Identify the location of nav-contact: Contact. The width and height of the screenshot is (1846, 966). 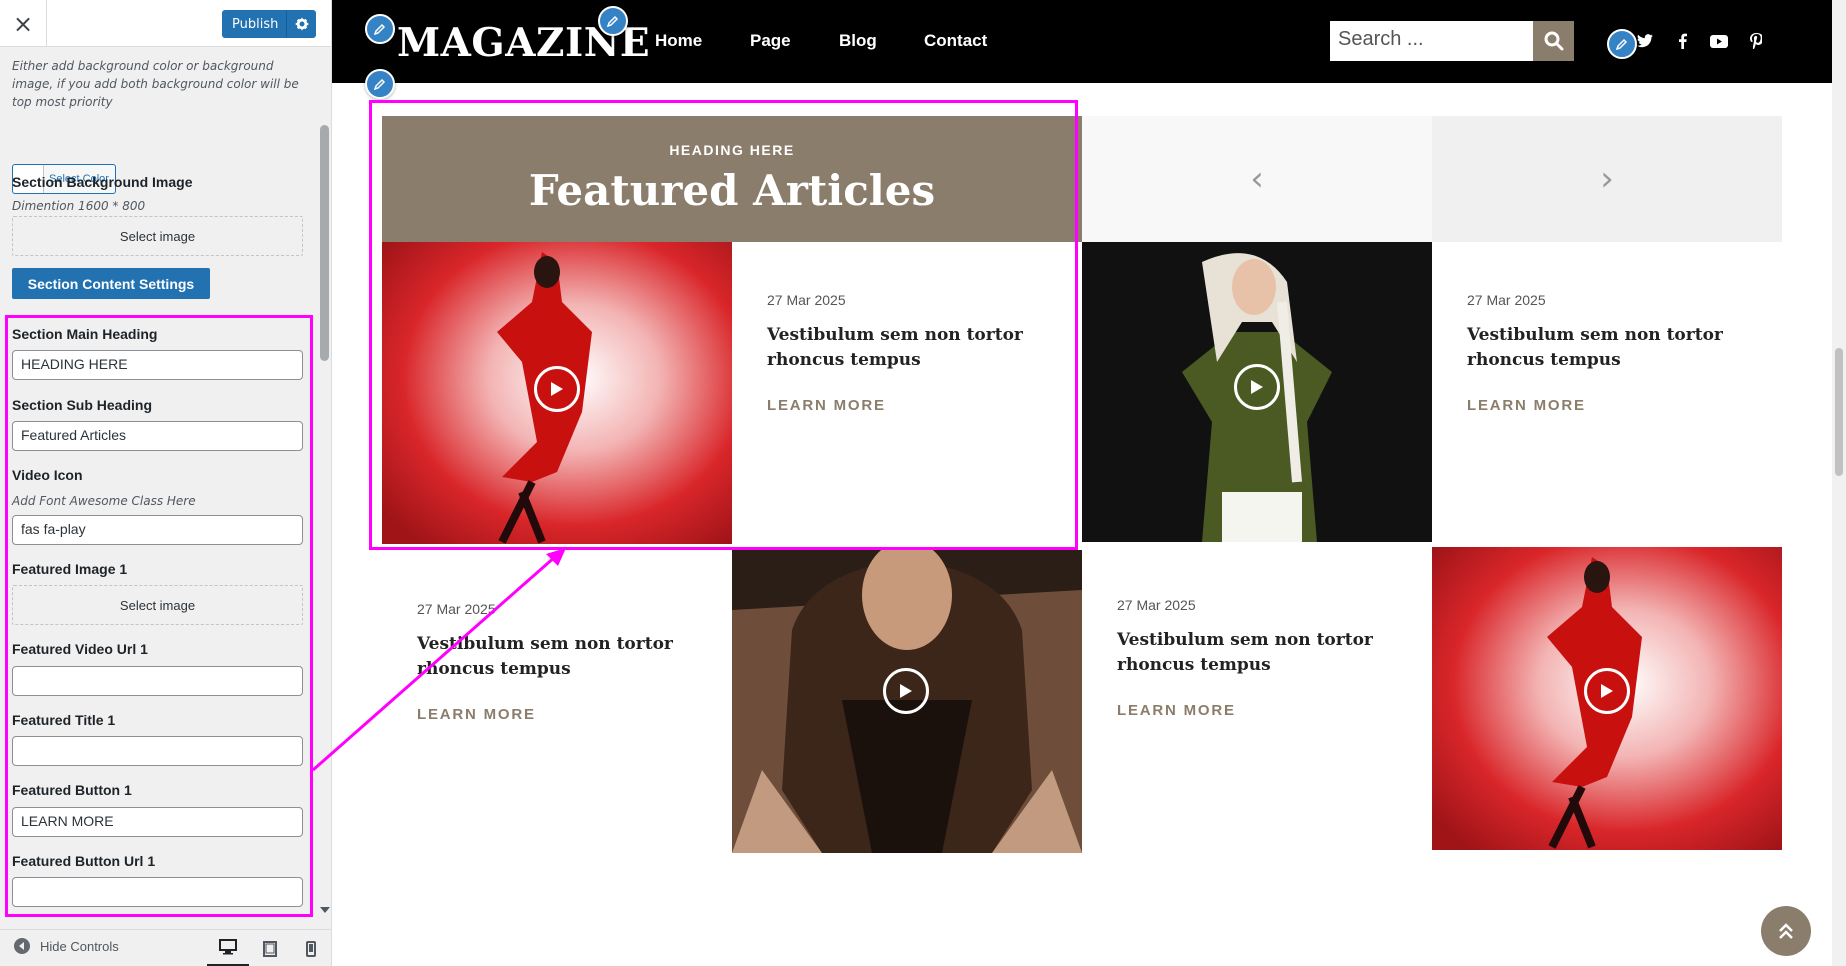
(955, 41).